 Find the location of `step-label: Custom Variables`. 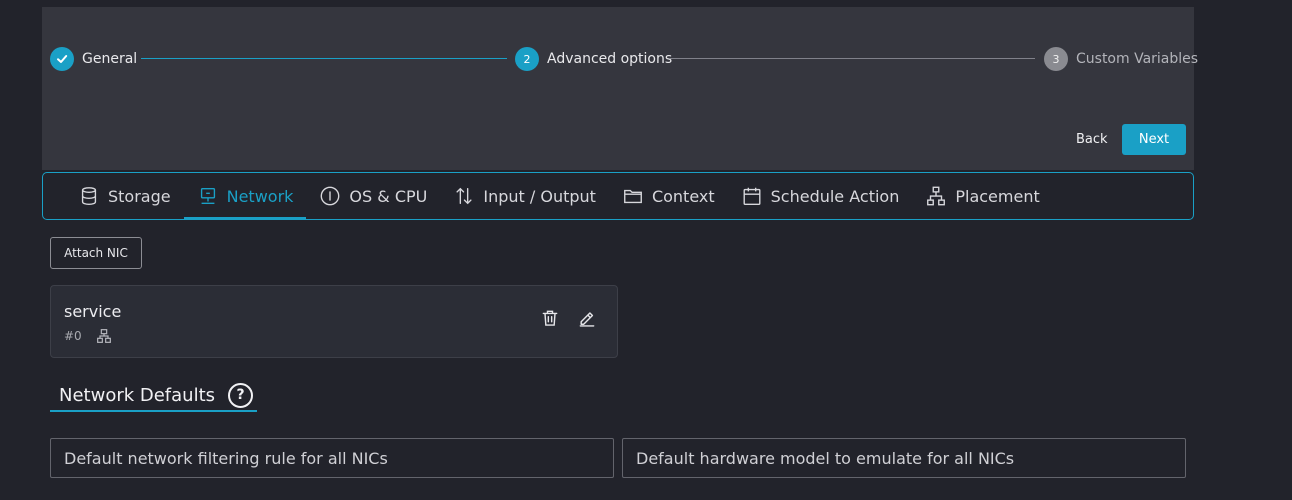

step-label: Custom Variables is located at coordinates (1137, 59).